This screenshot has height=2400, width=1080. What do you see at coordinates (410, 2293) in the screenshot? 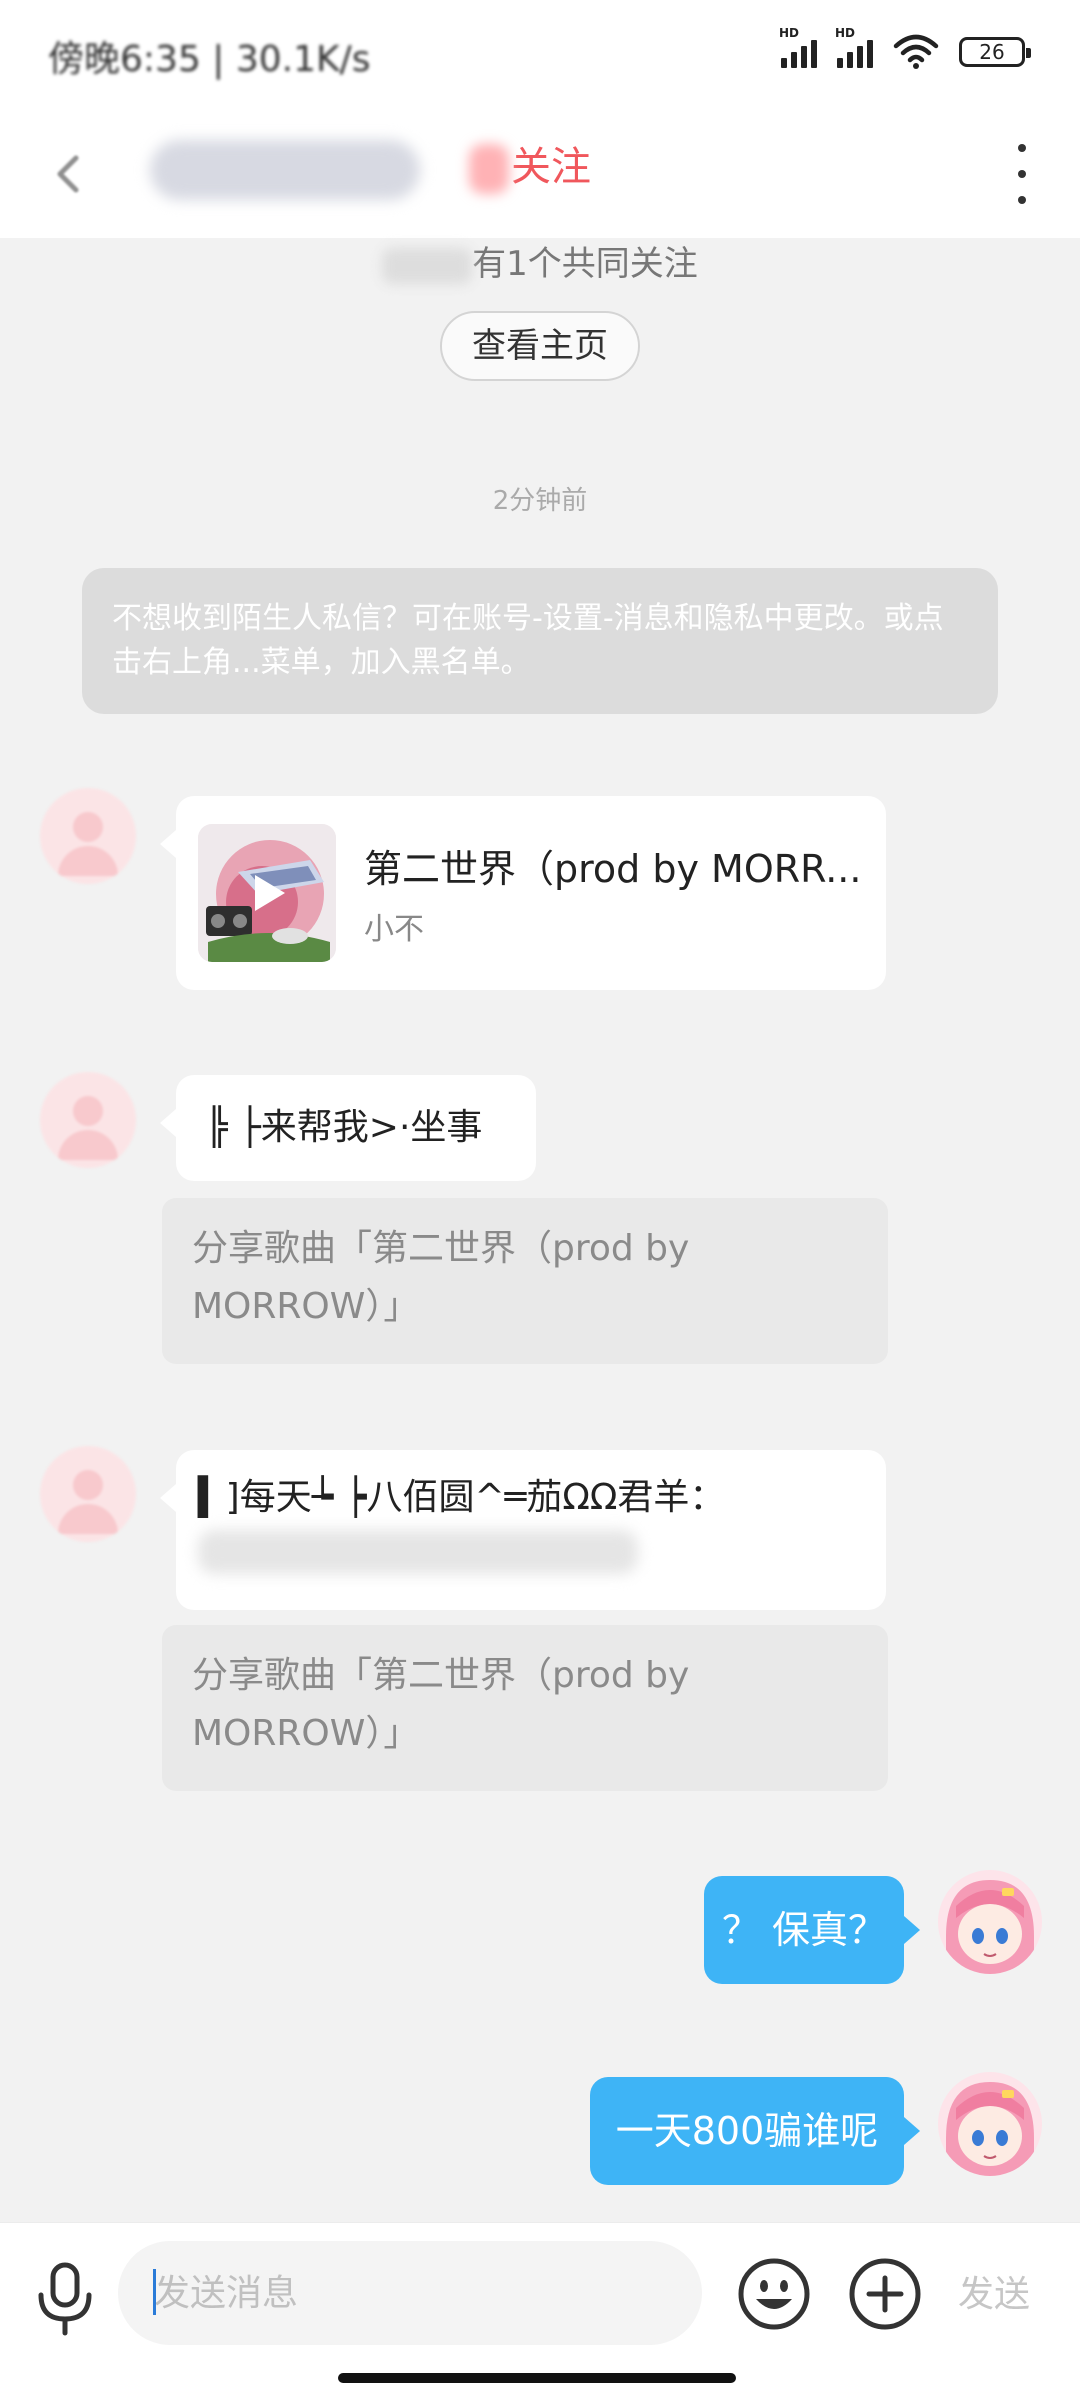
I see `message-input` at bounding box center [410, 2293].